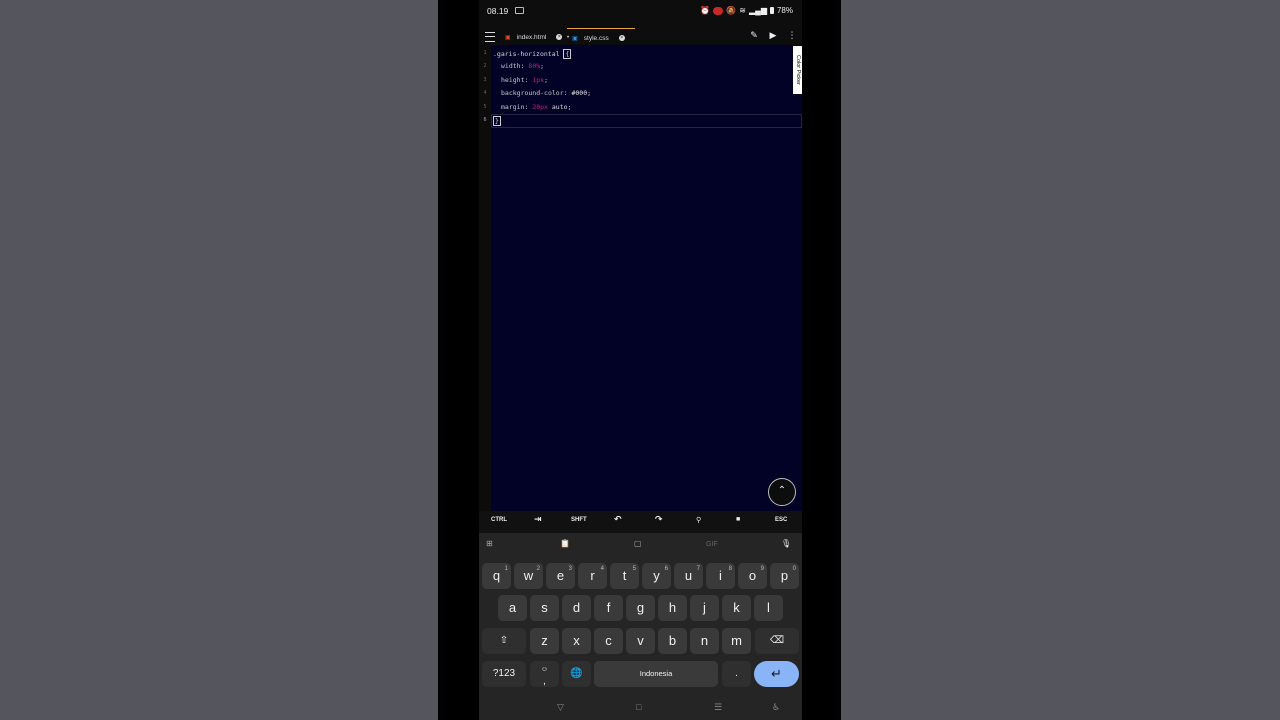  Describe the element at coordinates (532, 54) in the screenshot. I see `code-line-1: .garis-horizontal {` at that location.